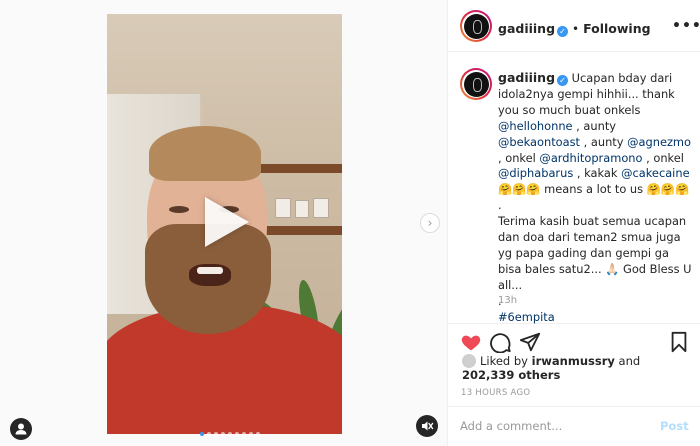 The width and height of the screenshot is (700, 446). Describe the element at coordinates (507, 300) in the screenshot. I see `caption-timestamp: 13h` at that location.